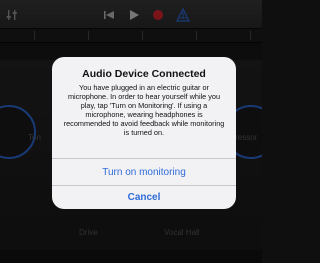  I want to click on cancel-button: Cancel, so click(144, 196).